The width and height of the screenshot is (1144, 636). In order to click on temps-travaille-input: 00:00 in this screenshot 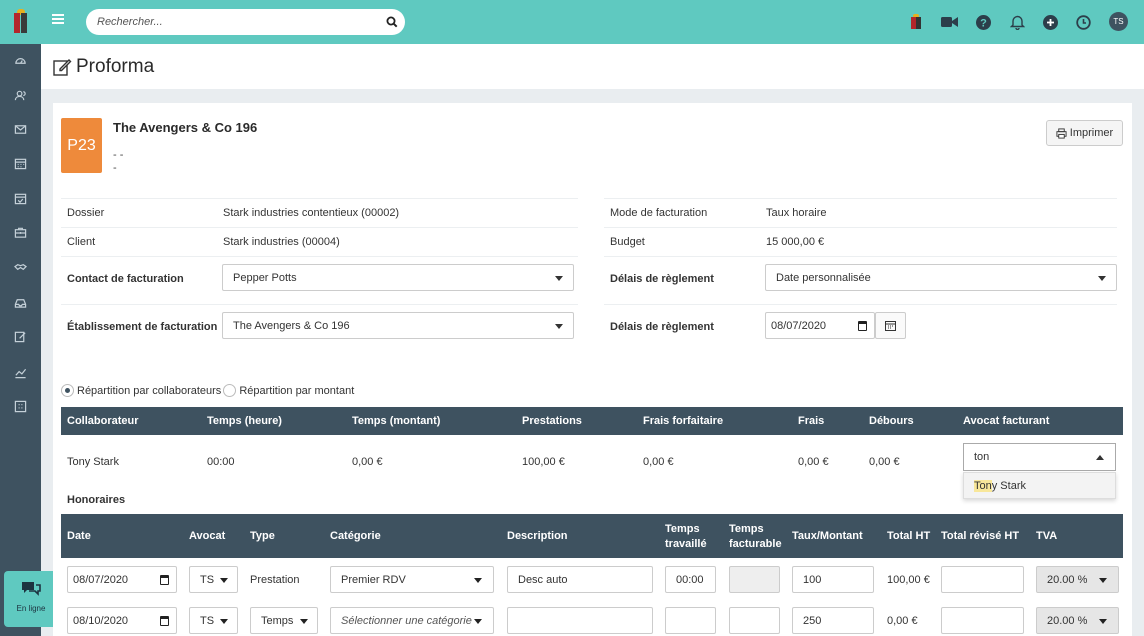, I will do `click(690, 579)`.